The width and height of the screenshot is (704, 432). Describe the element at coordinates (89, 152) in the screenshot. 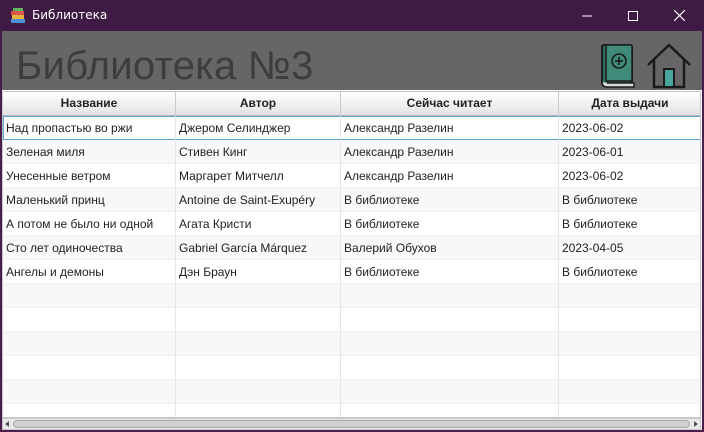

I see `cell-title: Зеленая миля` at that location.